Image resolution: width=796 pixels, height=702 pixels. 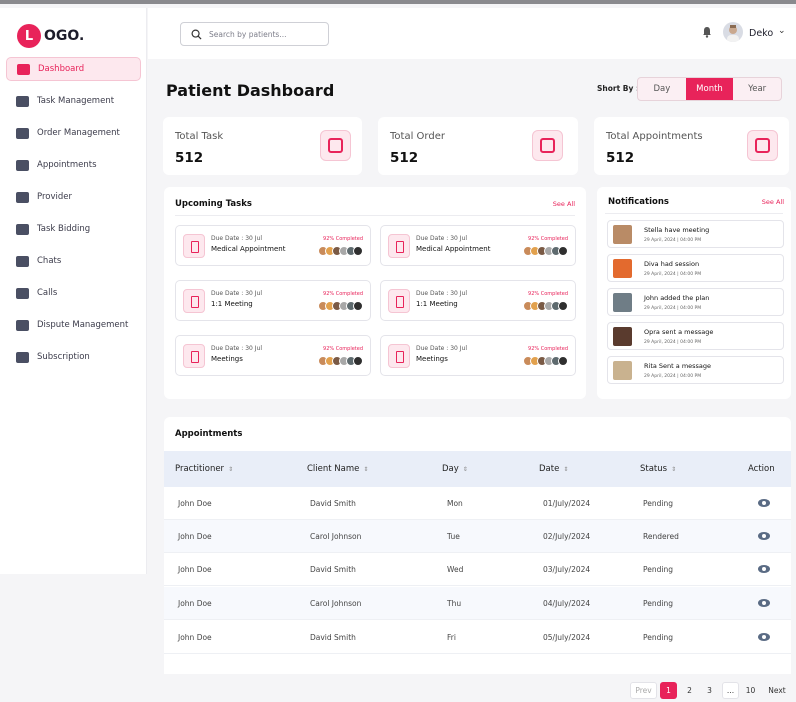 What do you see at coordinates (472, 33) in the screenshot?
I see `topbar: Deko ⌄` at bounding box center [472, 33].